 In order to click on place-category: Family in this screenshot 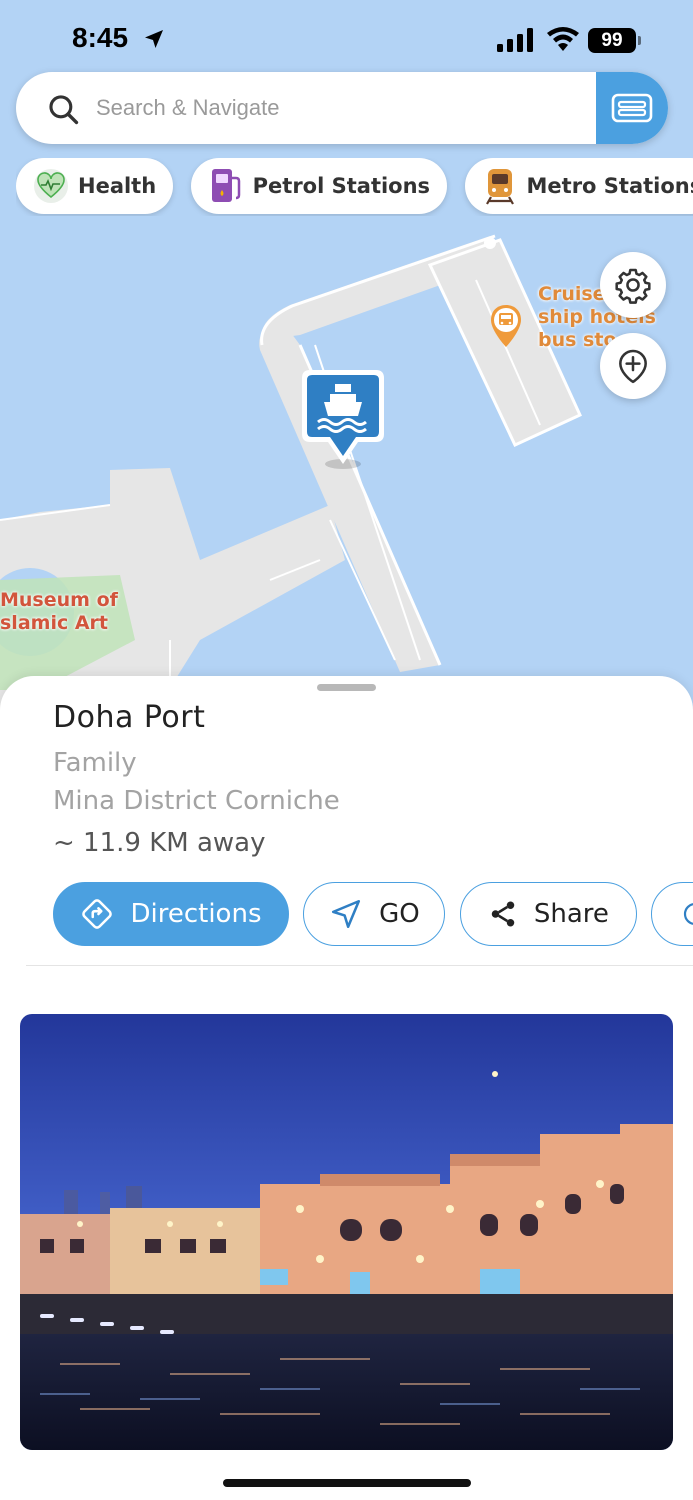, I will do `click(95, 763)`.